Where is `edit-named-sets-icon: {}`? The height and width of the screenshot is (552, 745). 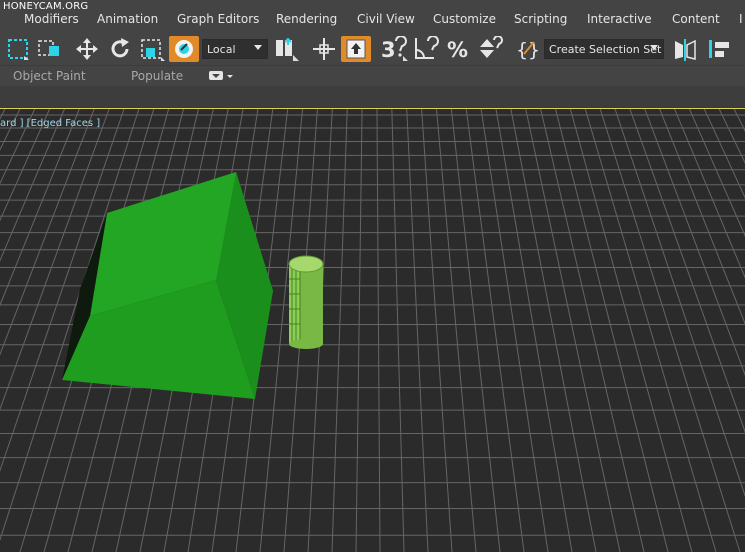
edit-named-sets-icon: {} is located at coordinates (528, 49).